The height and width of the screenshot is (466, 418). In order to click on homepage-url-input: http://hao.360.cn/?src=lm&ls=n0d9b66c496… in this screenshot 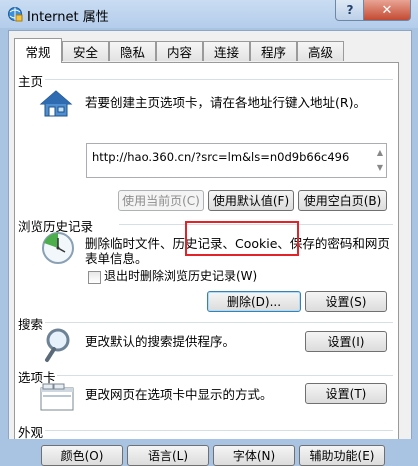, I will do `click(236, 160)`.